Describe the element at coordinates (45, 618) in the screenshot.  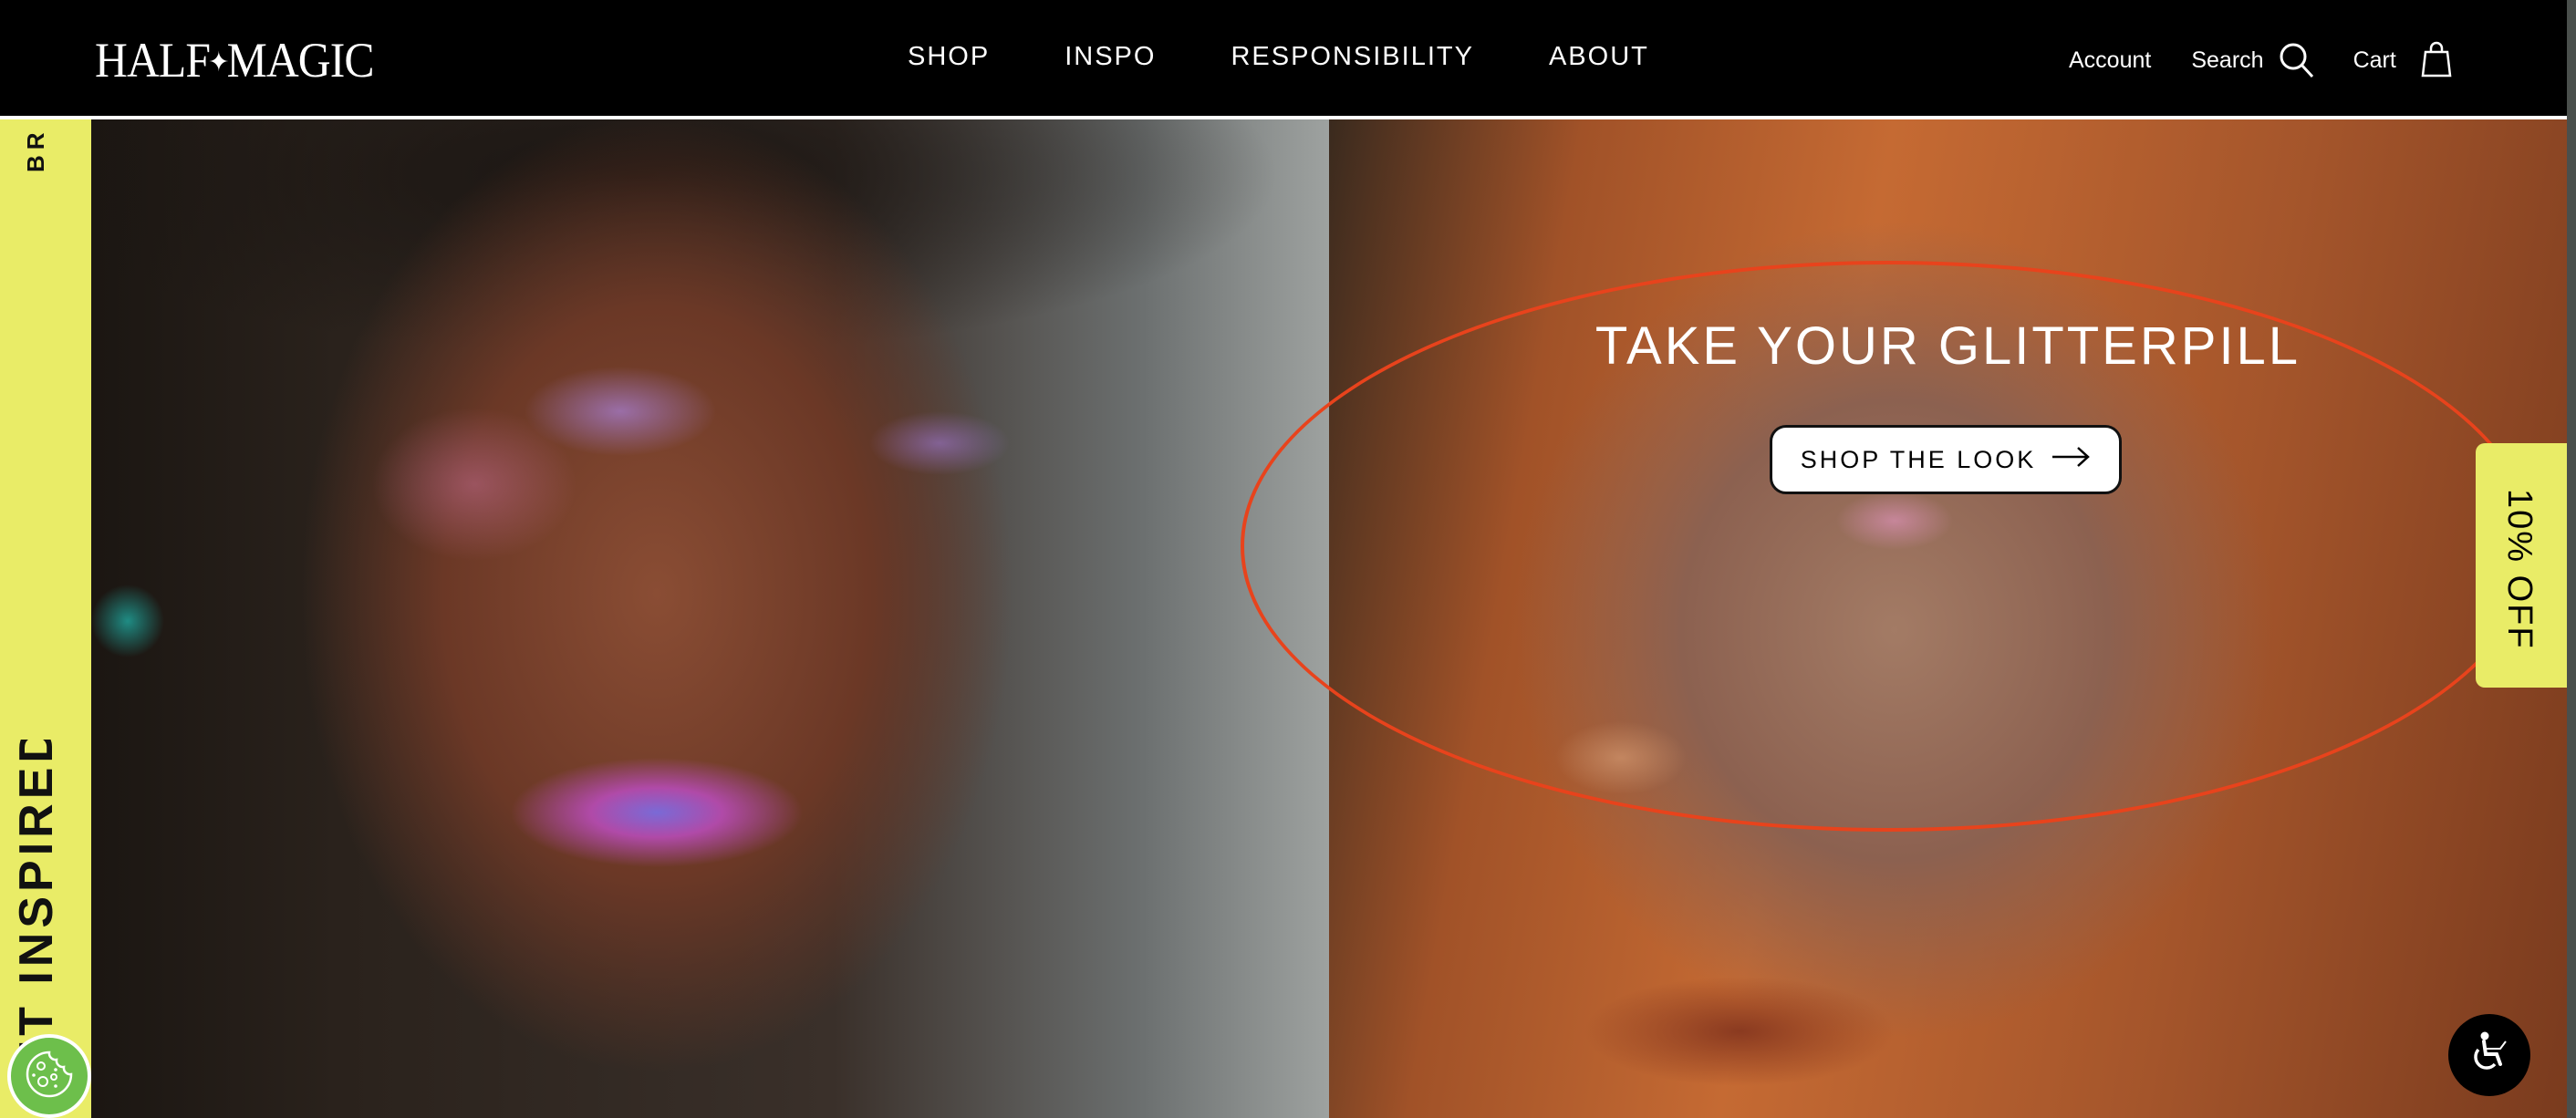
I see `get-inspired-sidebar: BR GET INSPIRED` at that location.